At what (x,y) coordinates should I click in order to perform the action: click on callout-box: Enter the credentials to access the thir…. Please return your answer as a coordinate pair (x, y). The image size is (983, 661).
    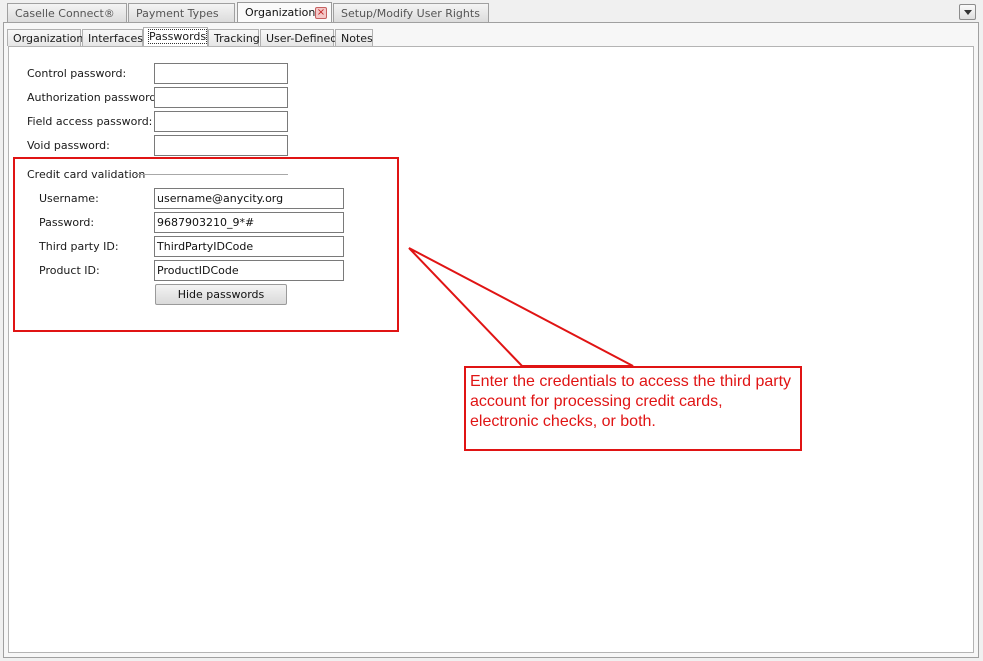
    Looking at the image, I should click on (633, 408).